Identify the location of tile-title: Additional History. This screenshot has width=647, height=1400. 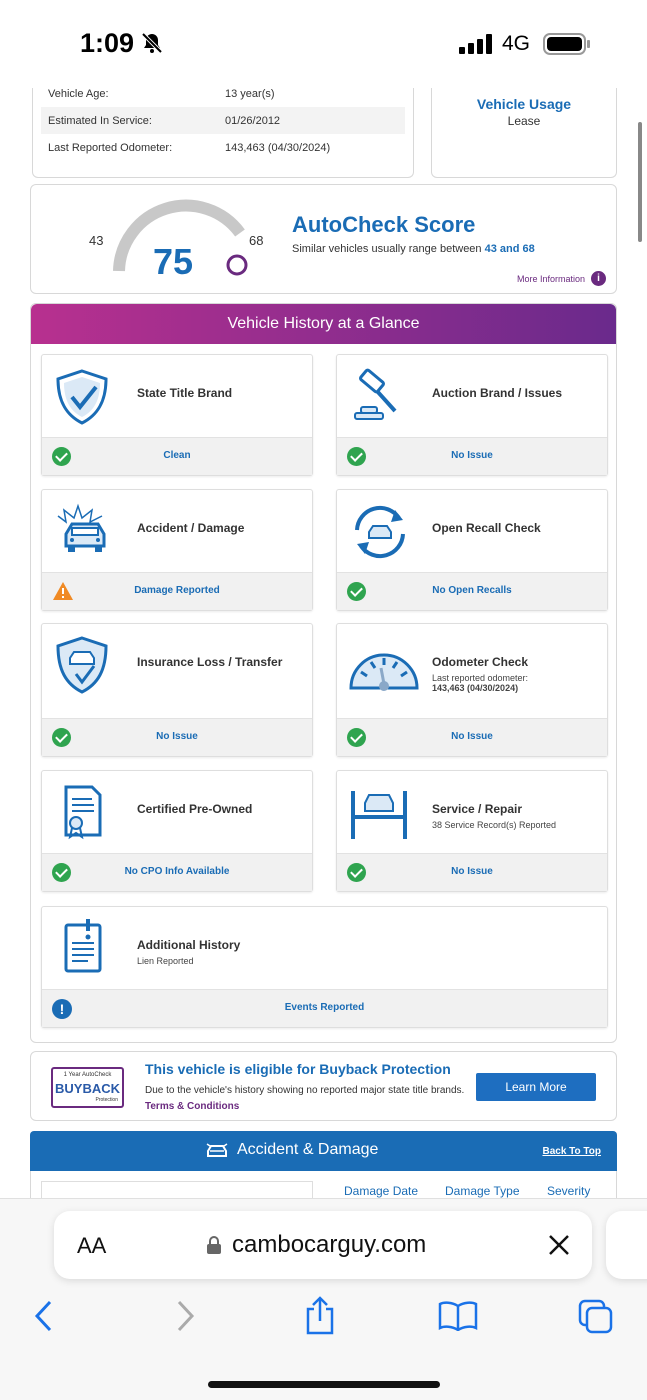
(189, 945).